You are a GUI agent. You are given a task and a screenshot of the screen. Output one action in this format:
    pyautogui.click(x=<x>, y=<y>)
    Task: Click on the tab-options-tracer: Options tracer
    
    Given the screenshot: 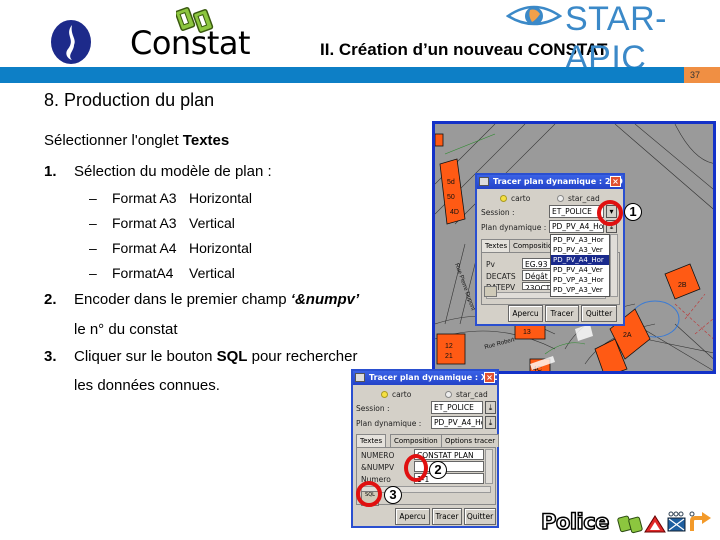 What is the action you would take?
    pyautogui.click(x=470, y=440)
    